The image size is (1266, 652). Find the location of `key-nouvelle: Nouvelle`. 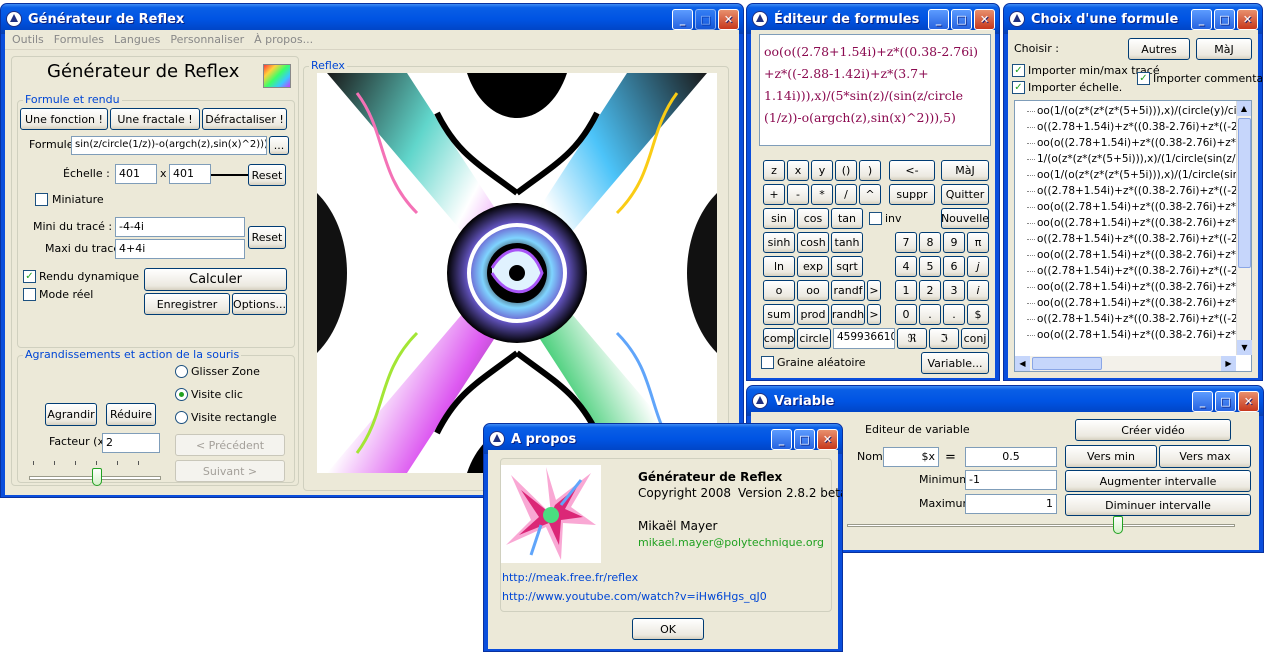

key-nouvelle: Nouvelle is located at coordinates (965, 218).